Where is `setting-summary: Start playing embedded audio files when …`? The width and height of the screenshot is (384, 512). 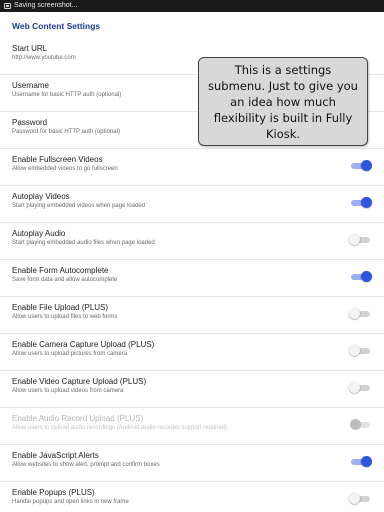 setting-summary: Start playing embedded audio files when … is located at coordinates (83, 243).